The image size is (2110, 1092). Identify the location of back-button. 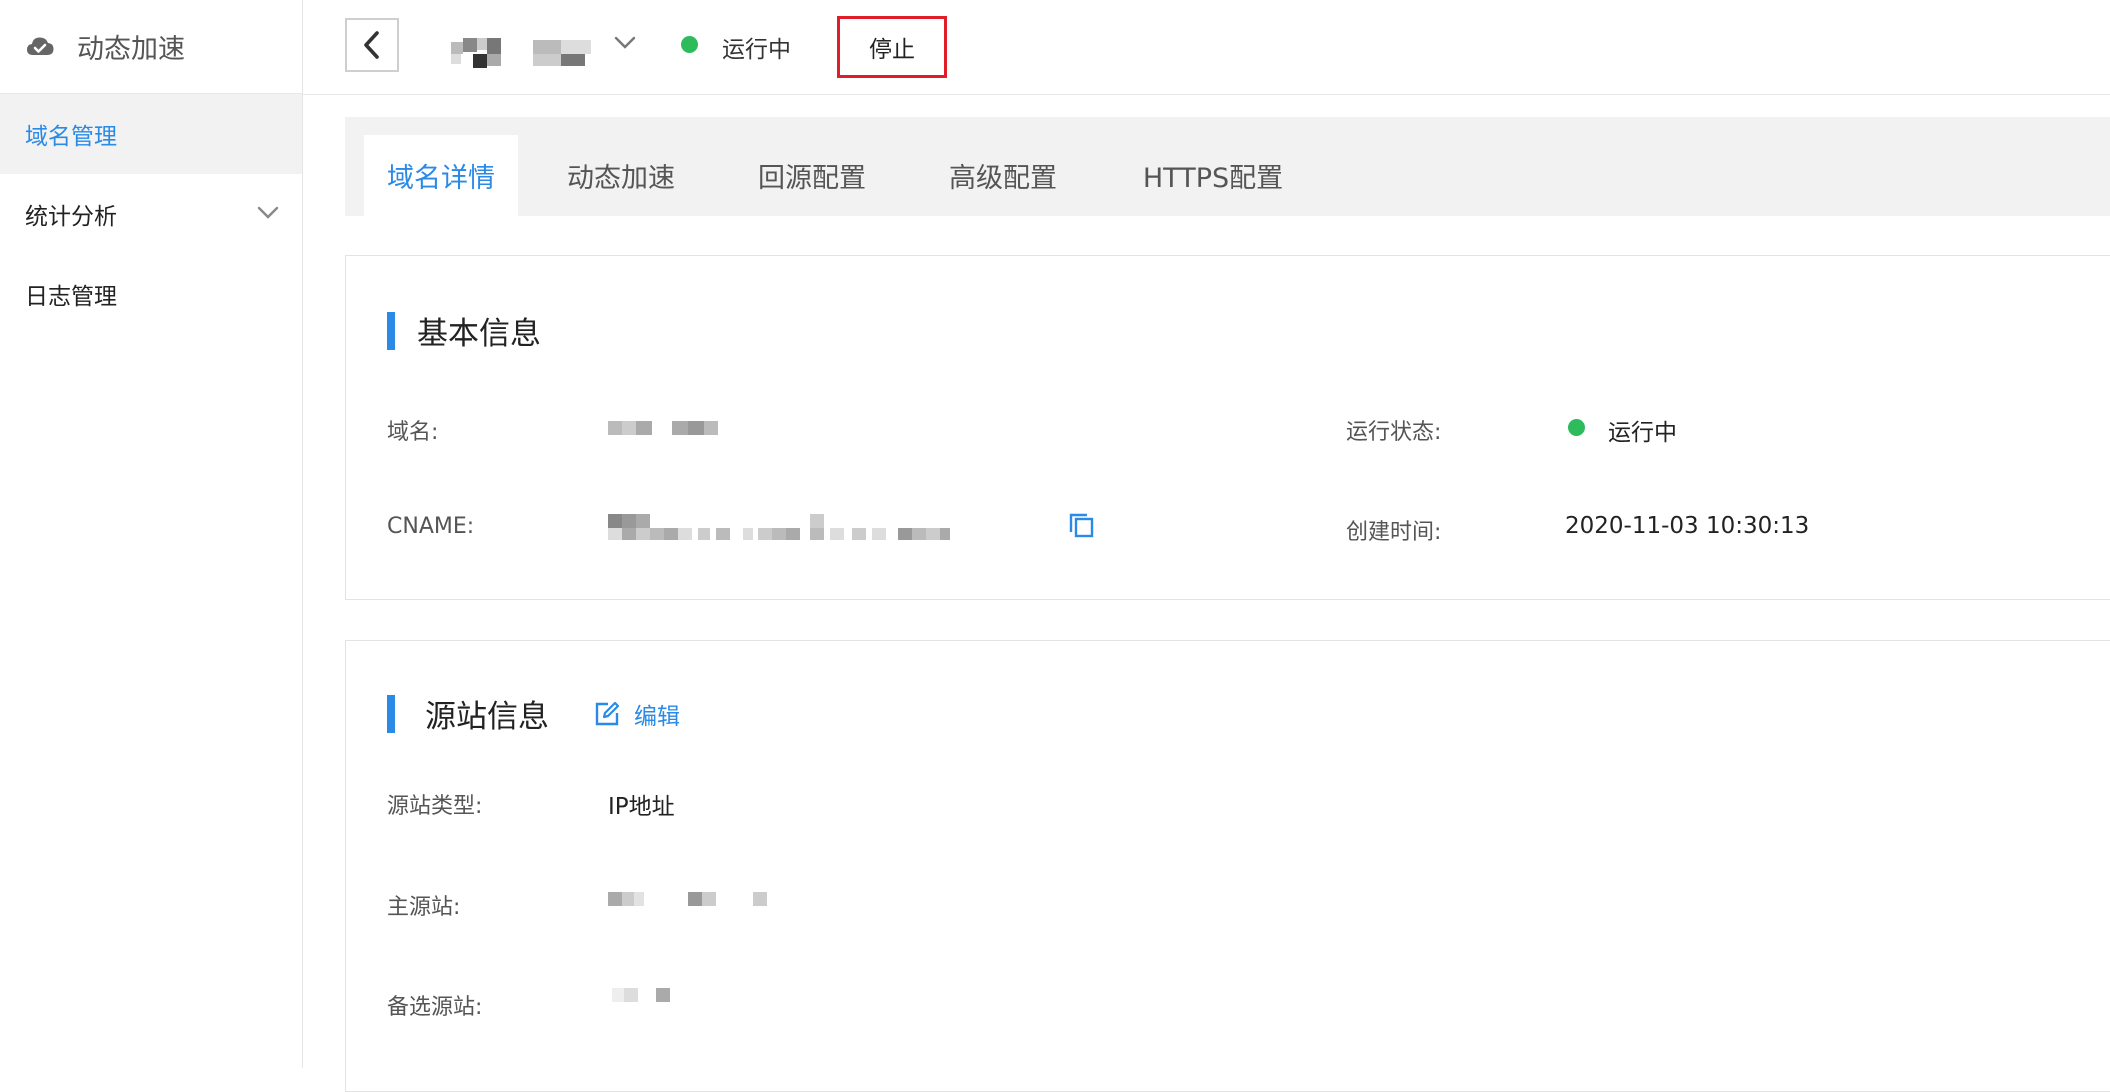
(372, 45).